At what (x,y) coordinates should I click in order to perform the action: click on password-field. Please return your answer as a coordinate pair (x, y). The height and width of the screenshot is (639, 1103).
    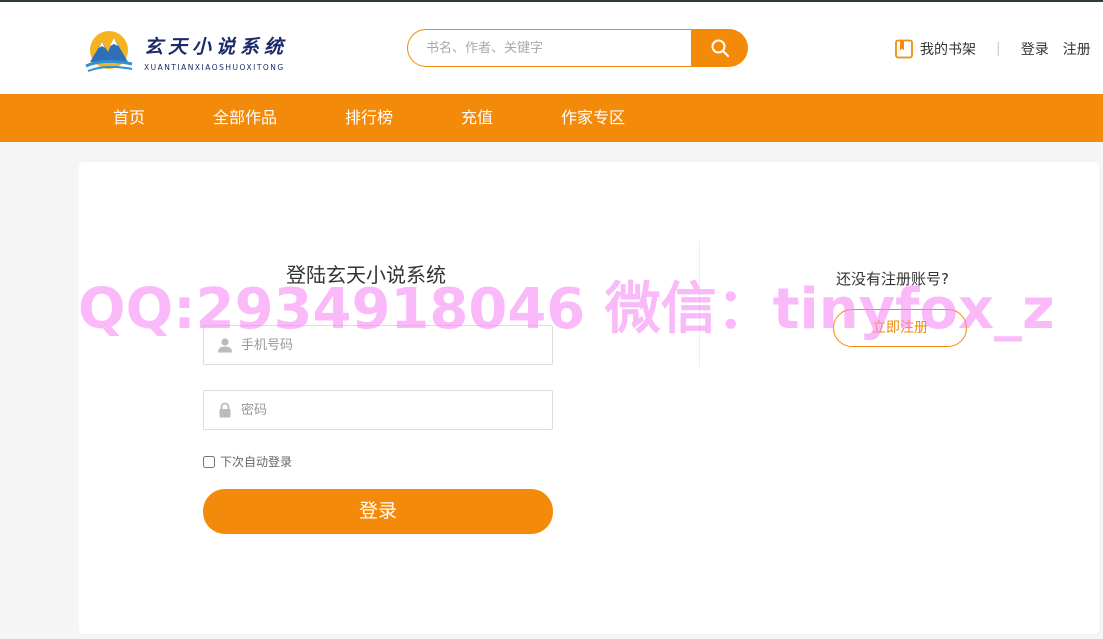
    Looking at the image, I should click on (378, 410).